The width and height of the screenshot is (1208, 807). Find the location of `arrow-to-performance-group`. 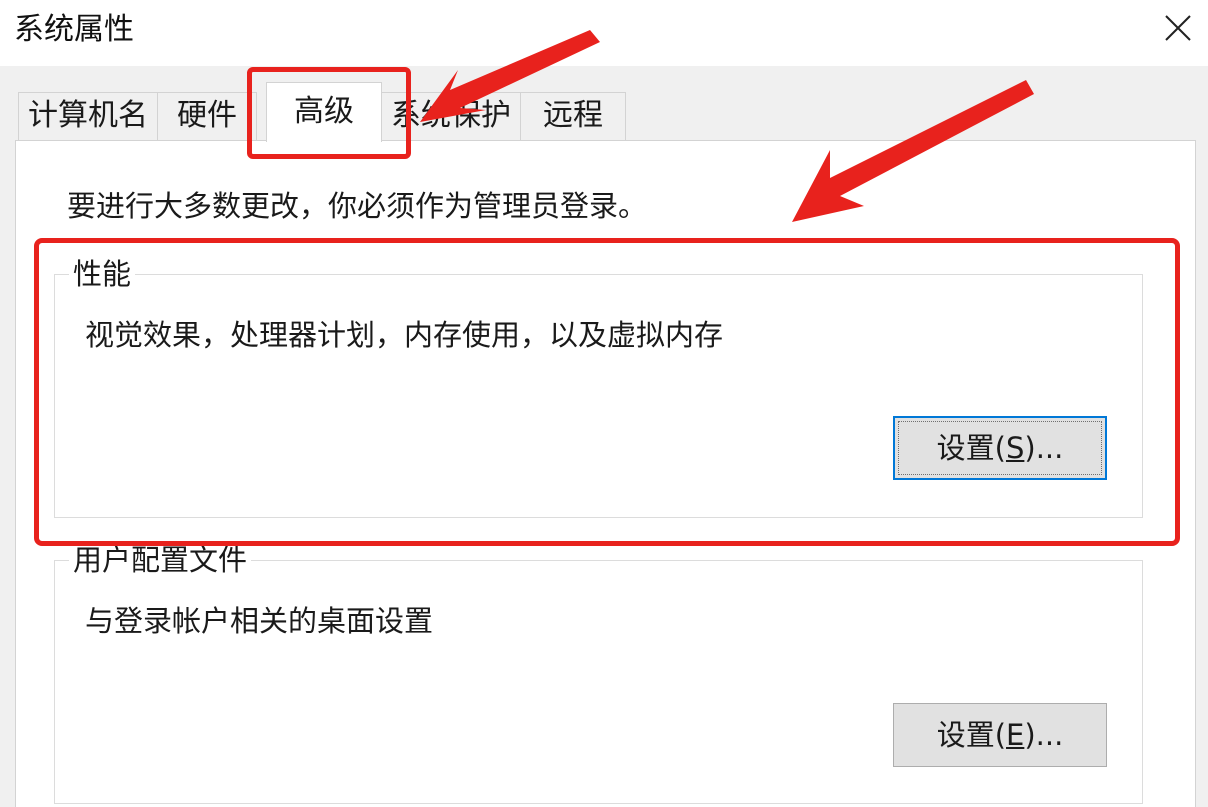

arrow-to-performance-group is located at coordinates (913, 151).